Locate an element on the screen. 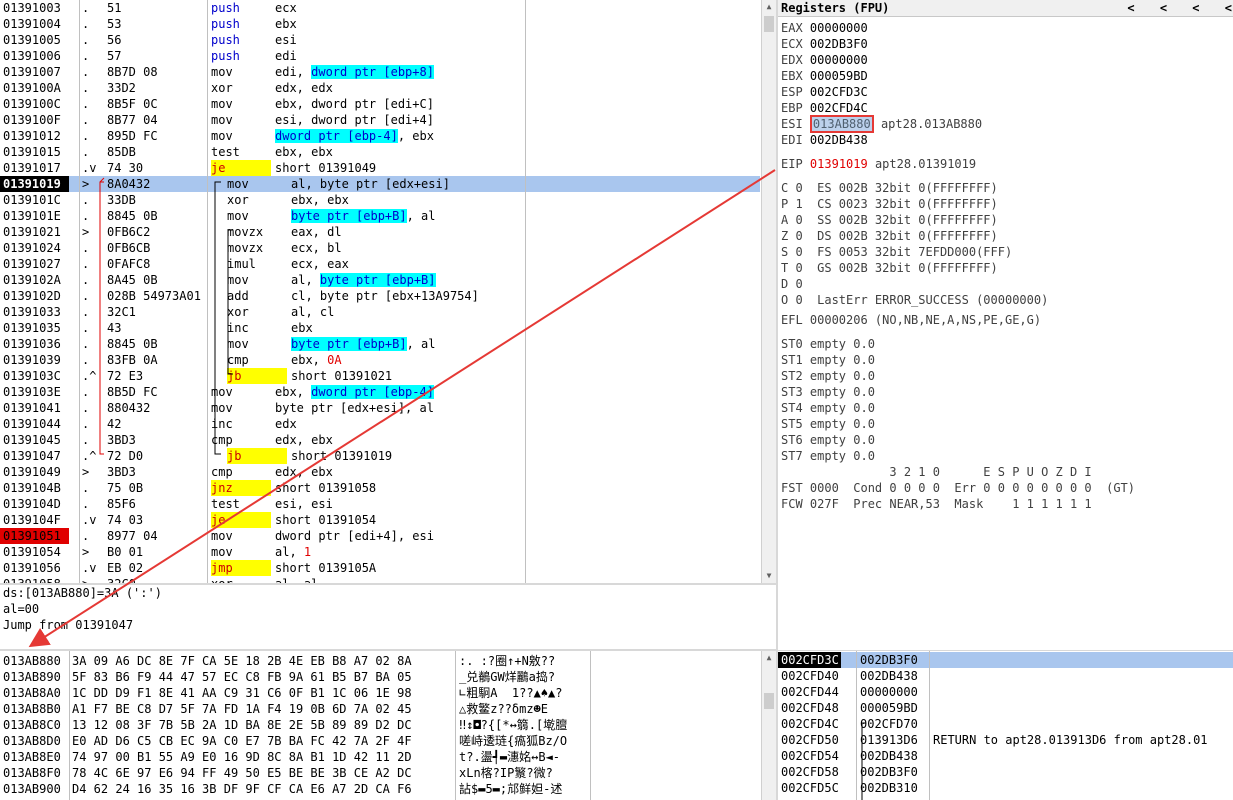  col-divider-dump-hex is located at coordinates (455, 725).